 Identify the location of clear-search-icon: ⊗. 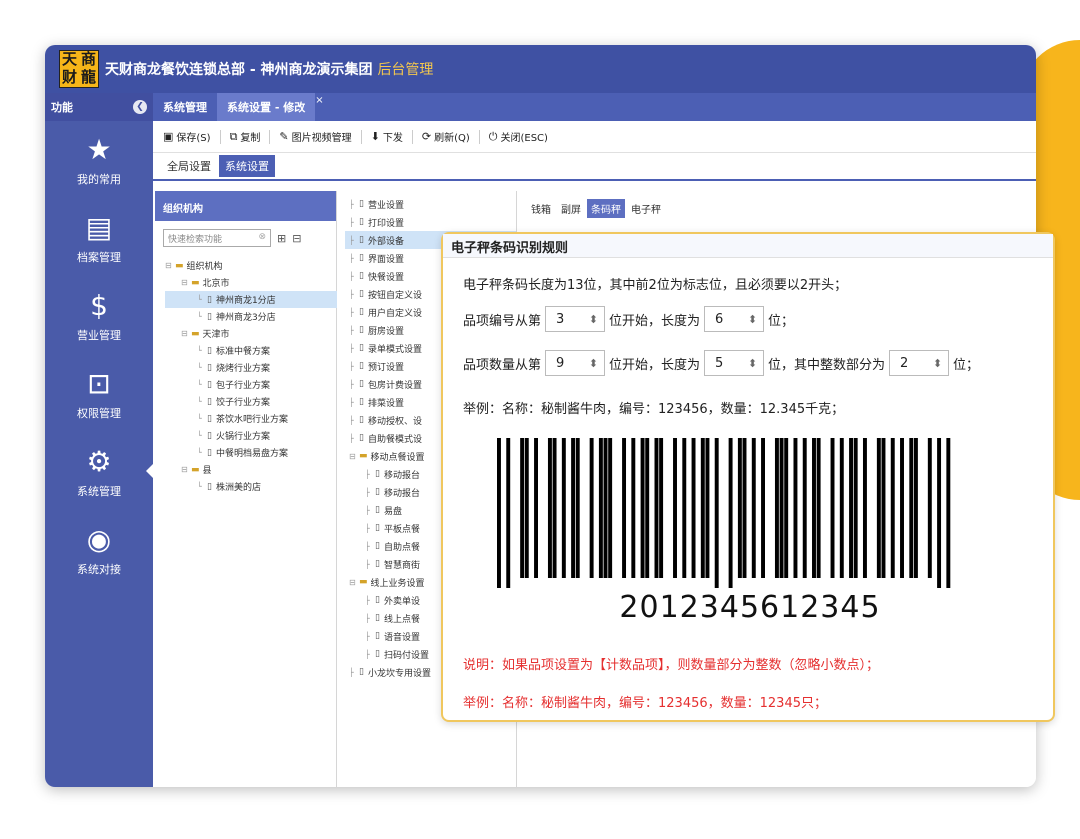
(262, 237).